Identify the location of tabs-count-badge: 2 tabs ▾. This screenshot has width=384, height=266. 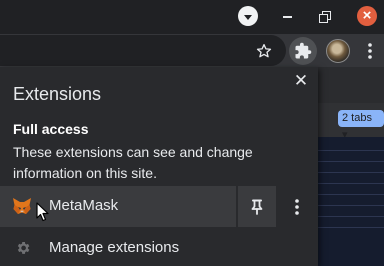
(361, 125).